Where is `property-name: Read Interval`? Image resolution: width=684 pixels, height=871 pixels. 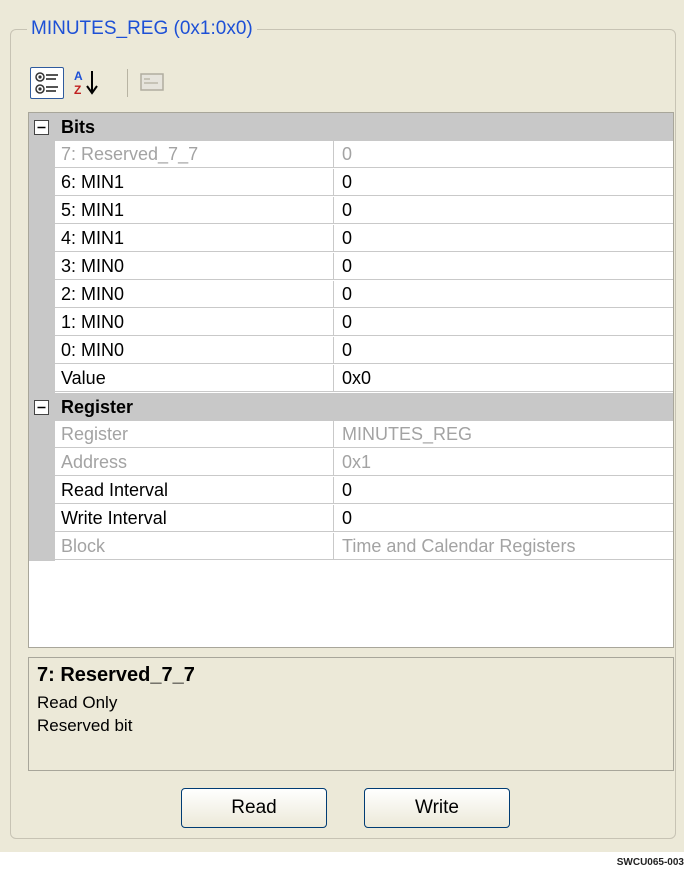
property-name: Read Interval is located at coordinates (194, 490).